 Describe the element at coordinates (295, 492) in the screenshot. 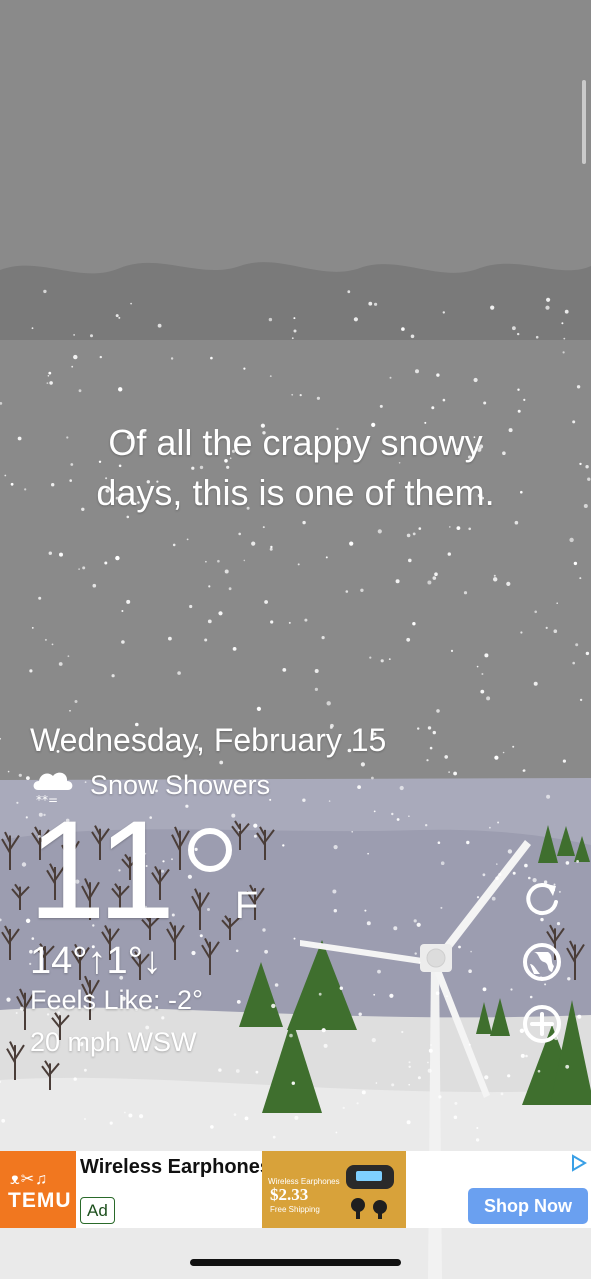

I see `quote-line-2: days, this is one of them.` at that location.